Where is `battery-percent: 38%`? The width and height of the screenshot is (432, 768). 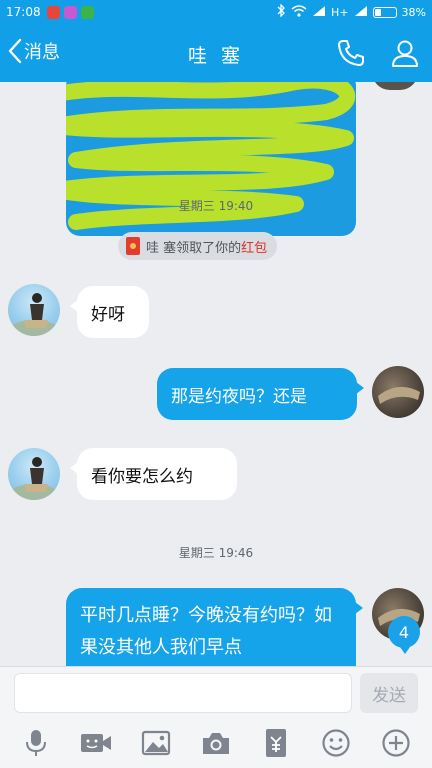
battery-percent: 38% is located at coordinates (413, 12).